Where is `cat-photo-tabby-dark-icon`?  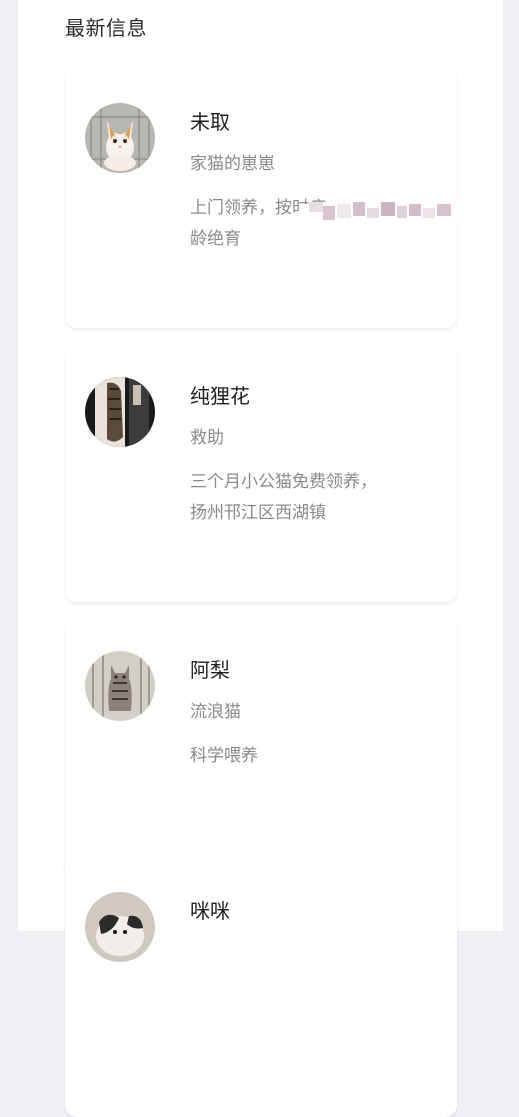 cat-photo-tabby-dark-icon is located at coordinates (120, 412).